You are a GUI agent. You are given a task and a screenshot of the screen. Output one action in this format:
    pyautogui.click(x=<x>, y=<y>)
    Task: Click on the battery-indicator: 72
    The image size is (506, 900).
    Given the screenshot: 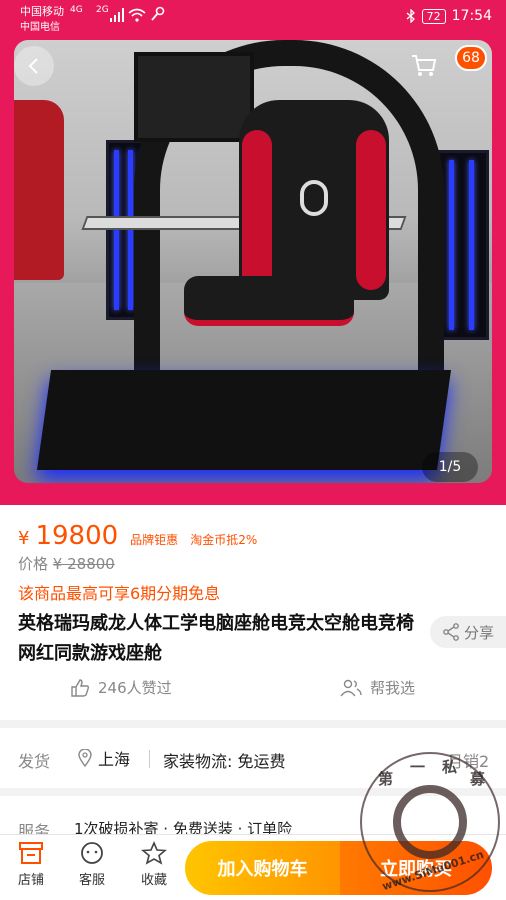 What is the action you would take?
    pyautogui.click(x=433, y=16)
    